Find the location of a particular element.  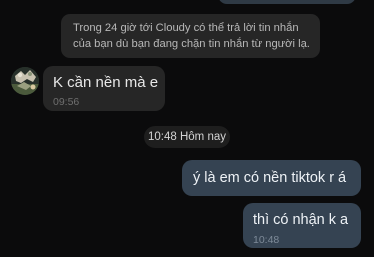

outgoing-message-bubble: thì có nhận k a 10:48 is located at coordinates (302, 225).